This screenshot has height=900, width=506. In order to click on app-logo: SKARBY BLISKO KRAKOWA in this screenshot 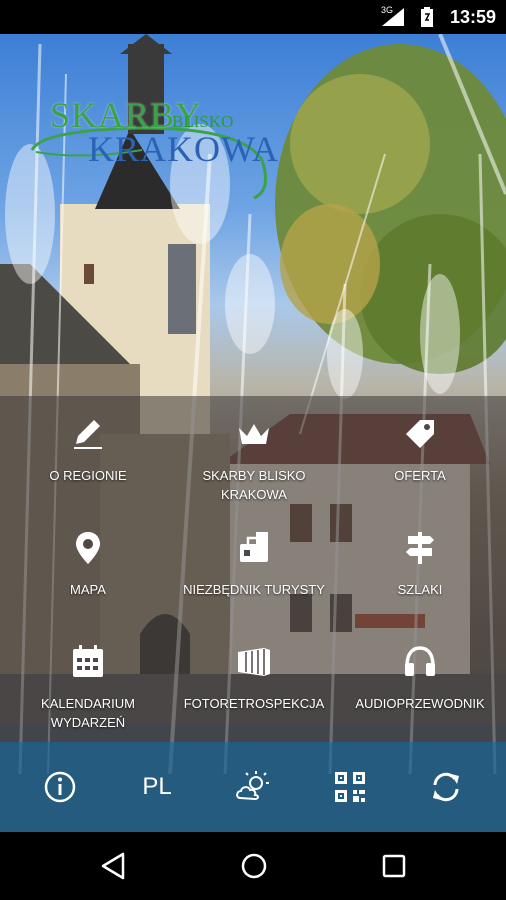, I will do `click(150, 145)`.